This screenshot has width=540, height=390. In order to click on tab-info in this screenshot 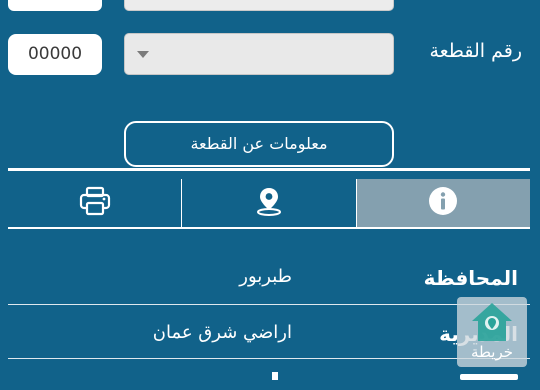, I will do `click(442, 203)`.